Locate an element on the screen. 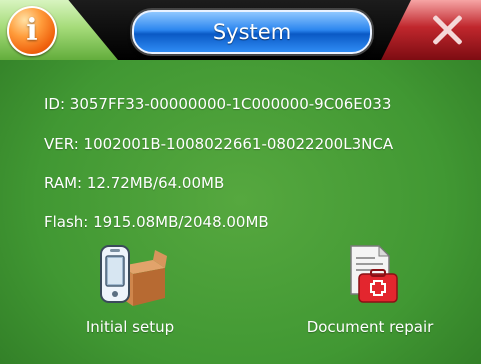 The width and height of the screenshot is (481, 364). window-title: System is located at coordinates (252, 32).